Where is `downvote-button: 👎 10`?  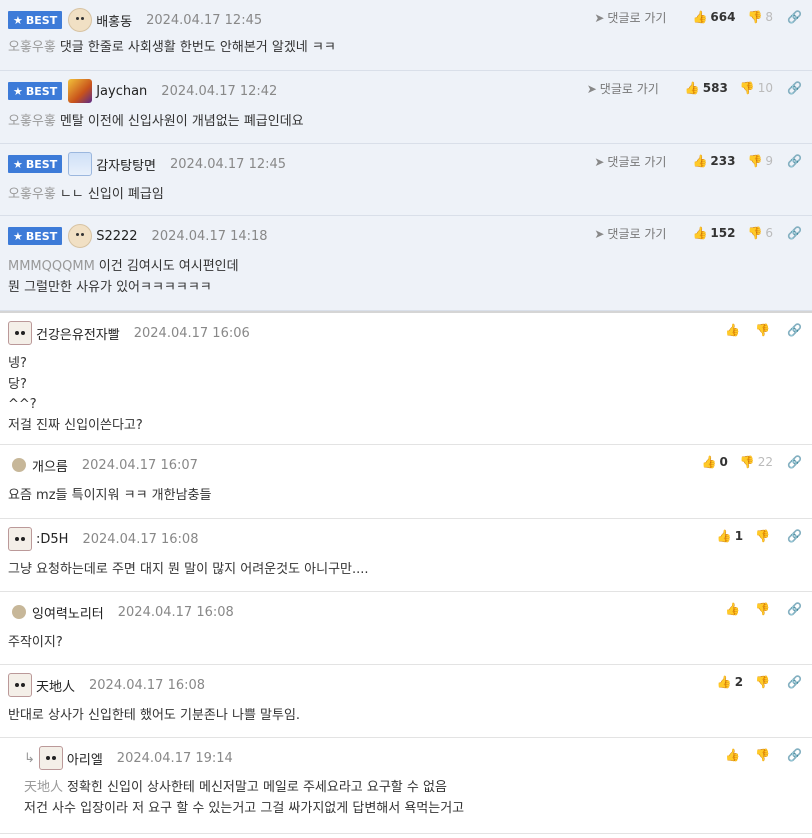
downvote-button: 👎 10 is located at coordinates (756, 88).